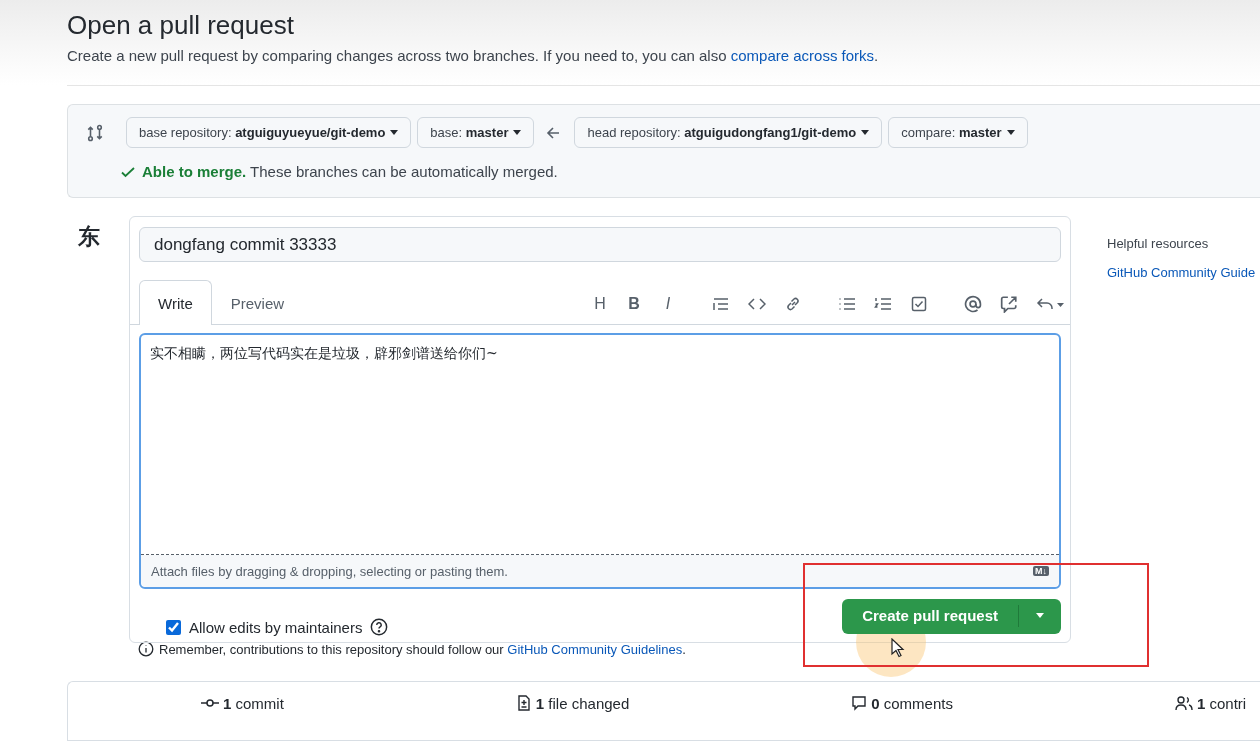 Image resolution: width=1260 pixels, height=742 pixels. What do you see at coordinates (1009, 304) in the screenshot?
I see `reference-icon` at bounding box center [1009, 304].